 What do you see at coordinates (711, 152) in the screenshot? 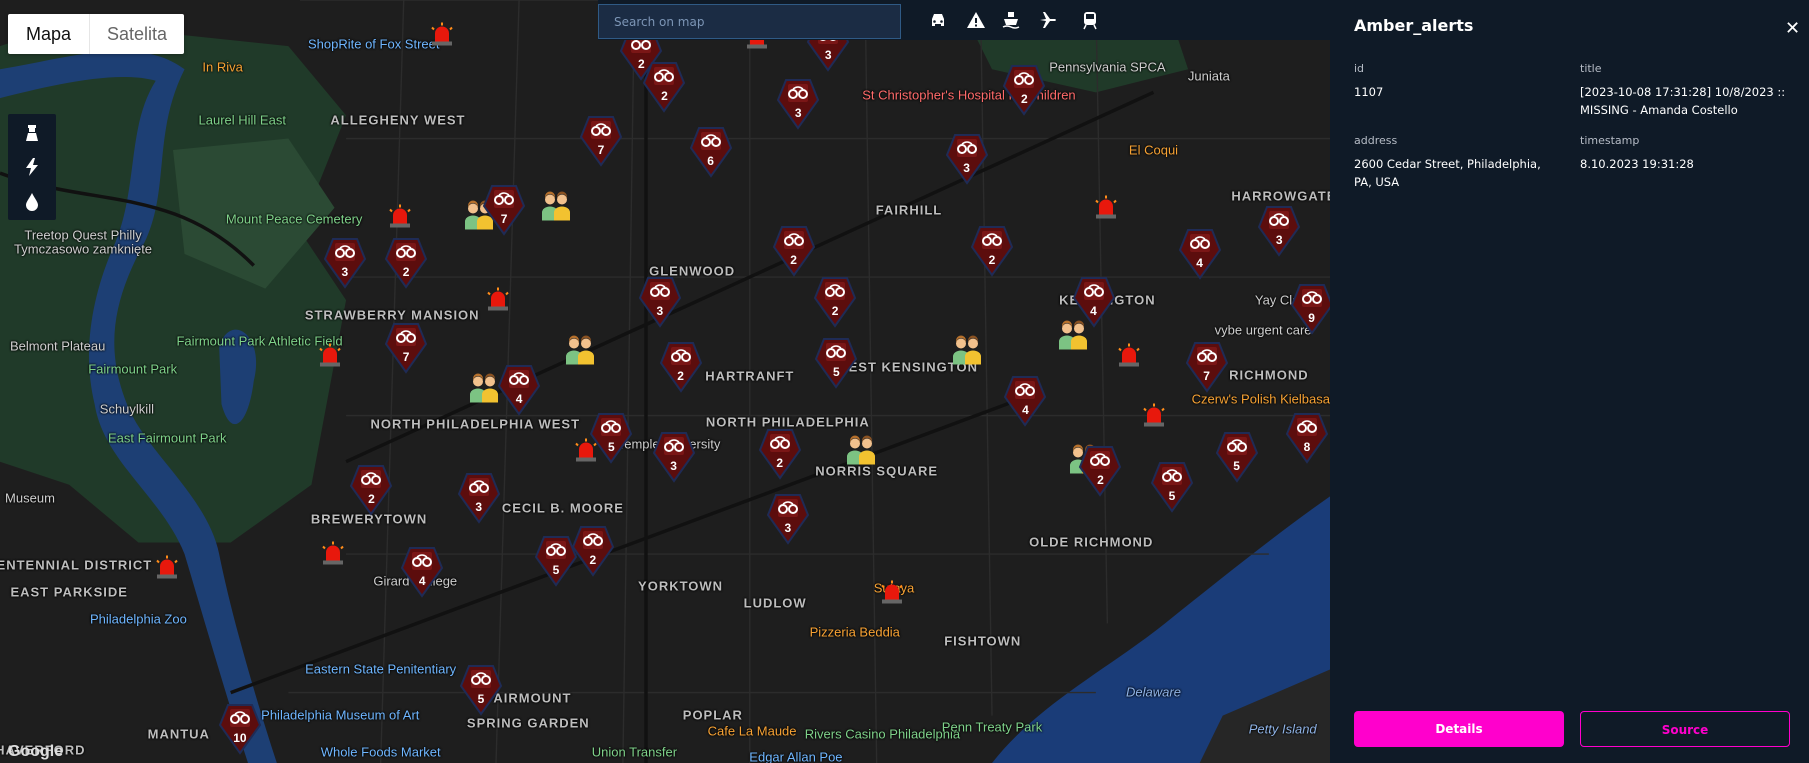
I see `alert-marker: 6` at bounding box center [711, 152].